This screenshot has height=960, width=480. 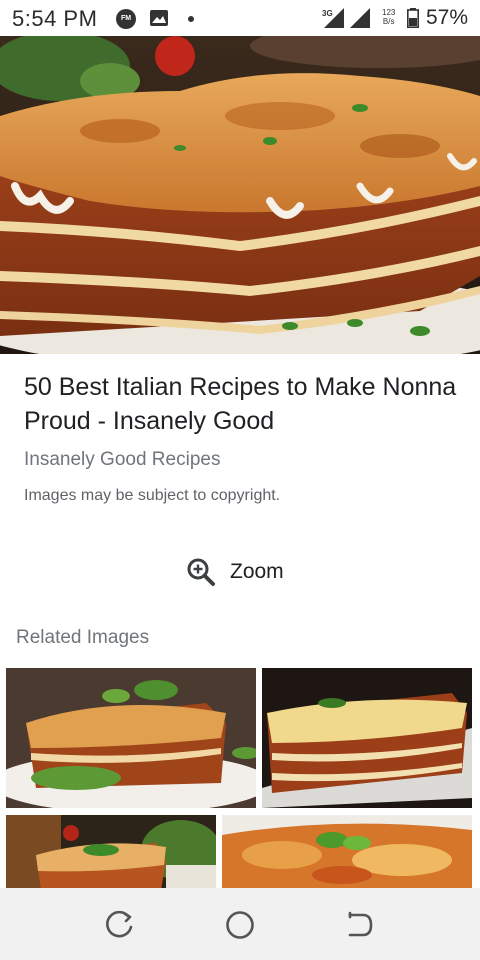 I want to click on zoom-label: Zoom, so click(x=257, y=571).